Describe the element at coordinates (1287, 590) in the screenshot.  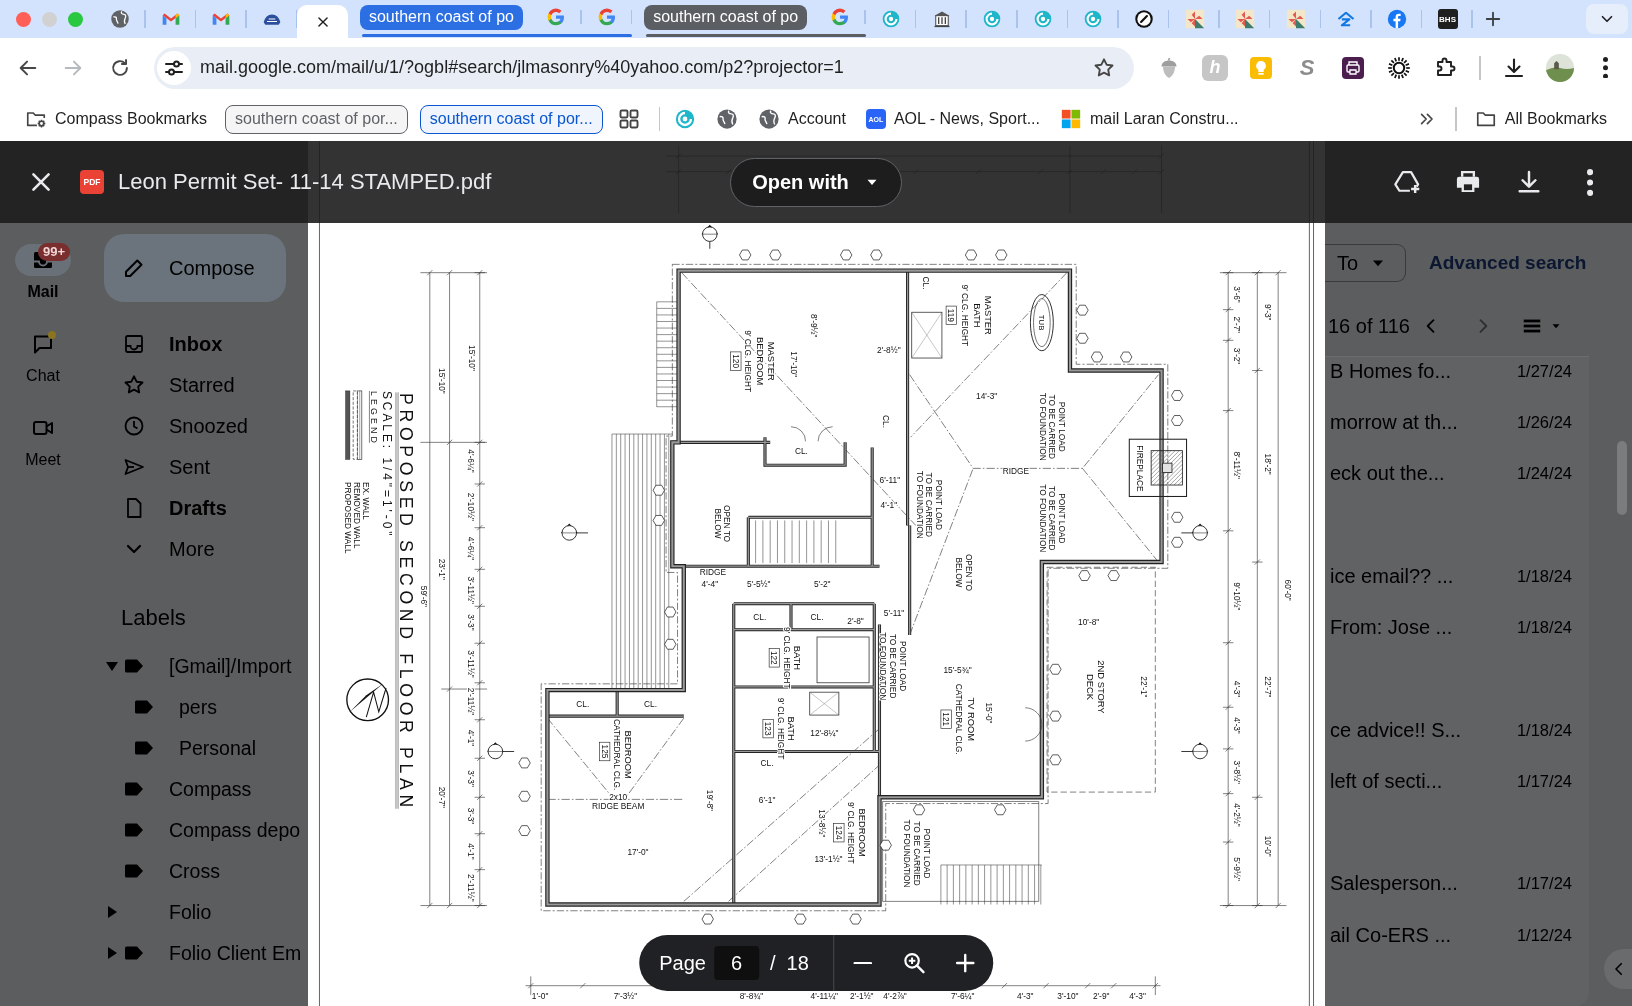
I see `dimension-label: 60'-0"` at that location.